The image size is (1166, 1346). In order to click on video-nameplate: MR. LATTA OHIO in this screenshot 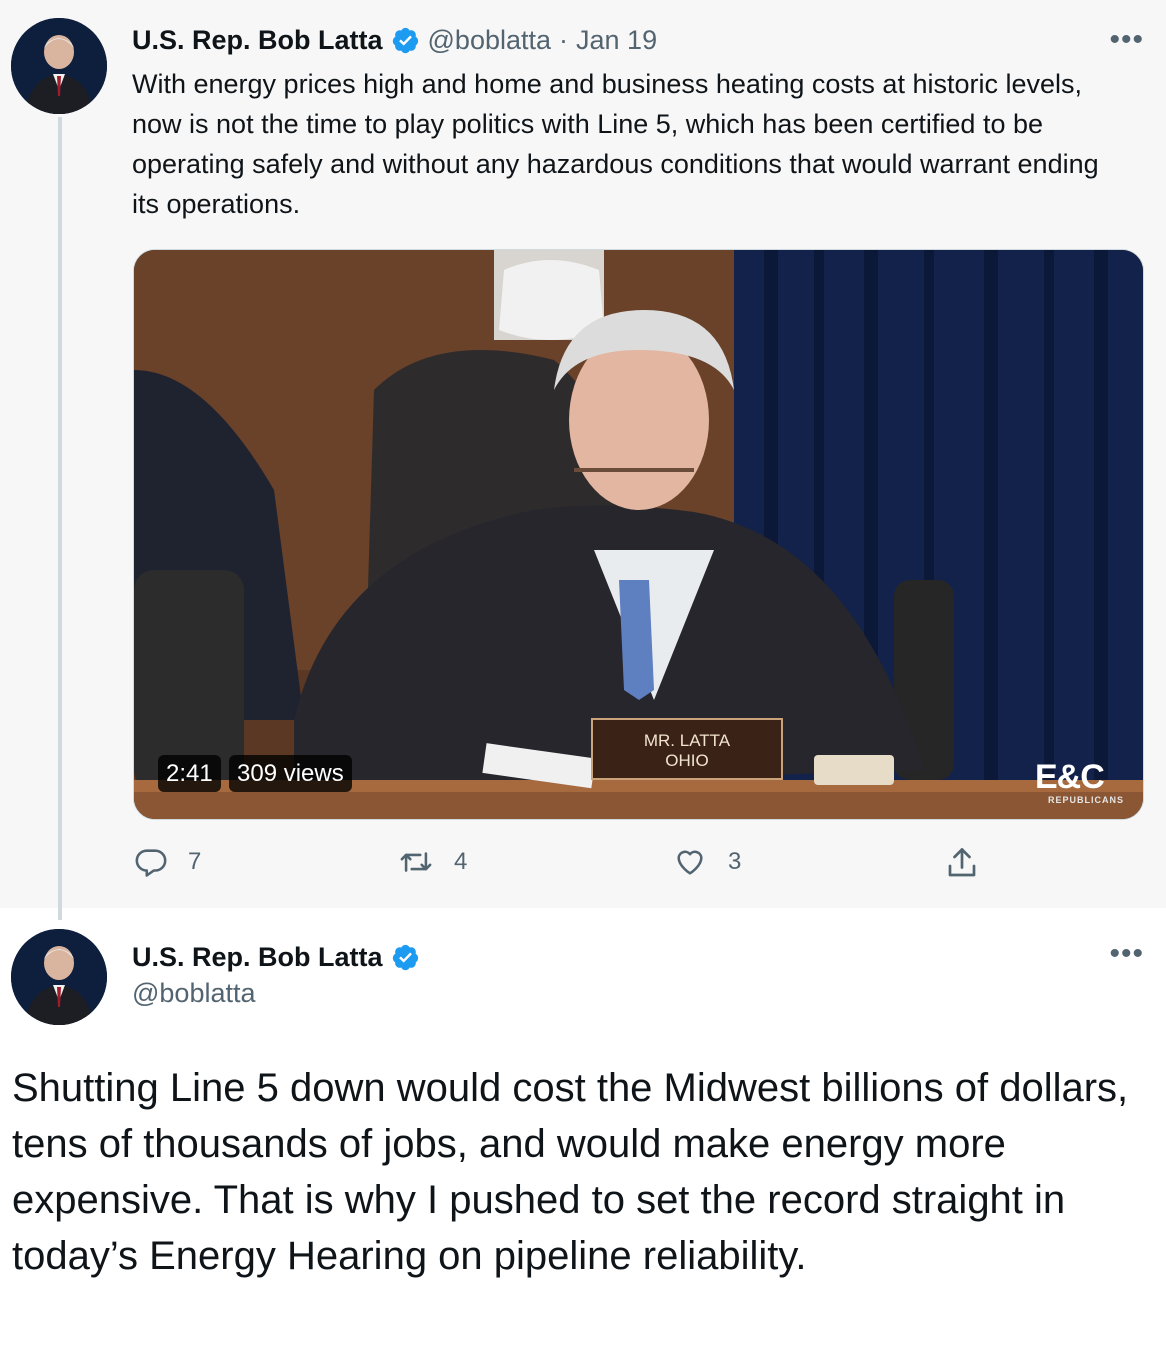, I will do `click(687, 749)`.